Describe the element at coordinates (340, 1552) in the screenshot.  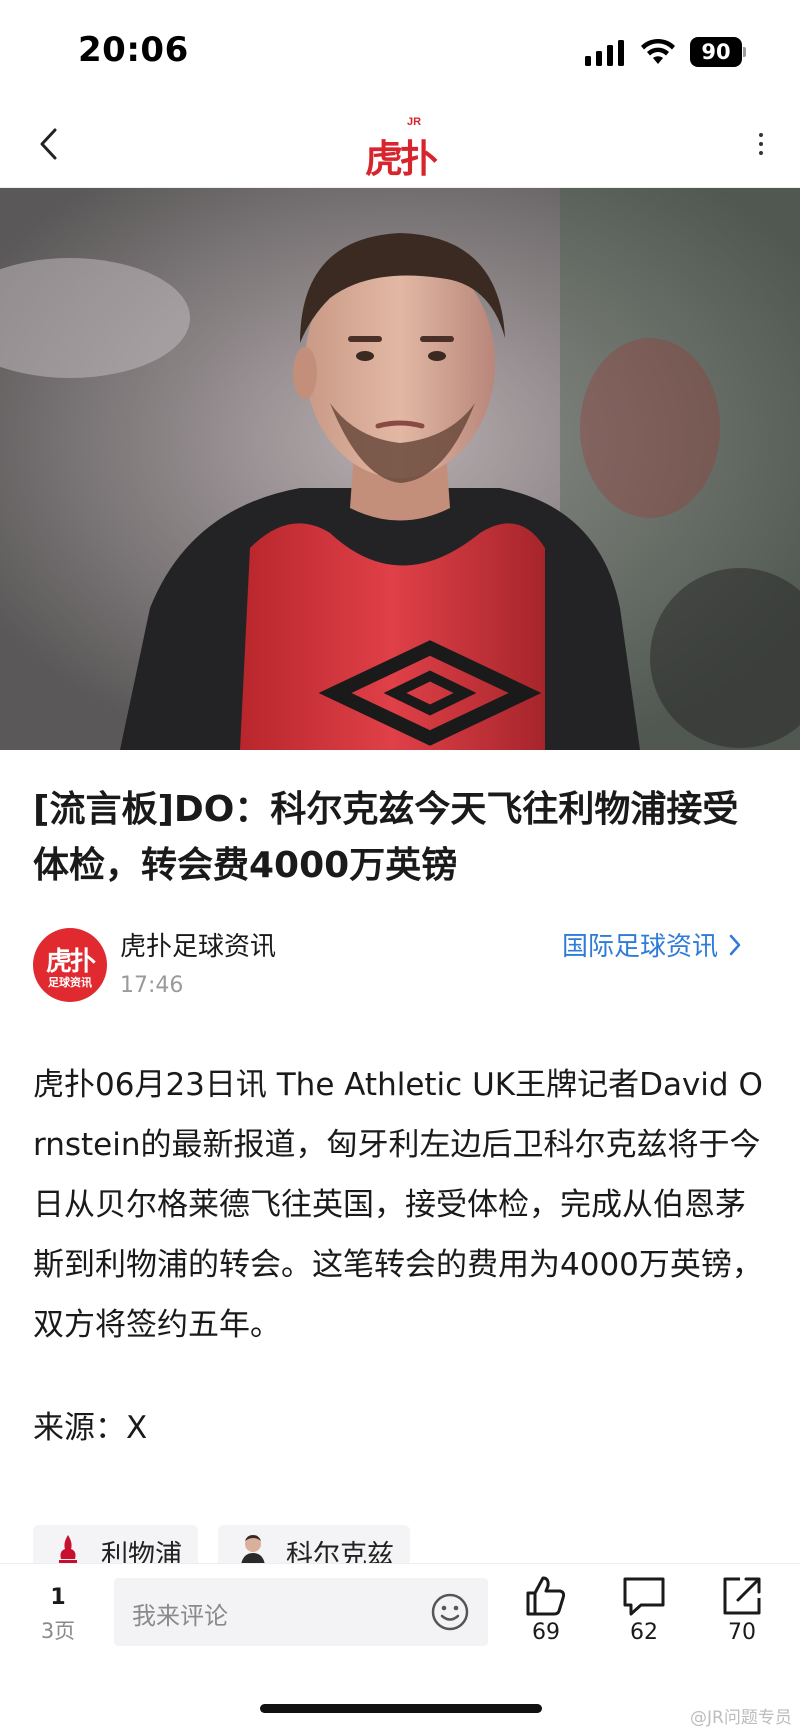
I see `tag-label: 科尔克兹` at that location.